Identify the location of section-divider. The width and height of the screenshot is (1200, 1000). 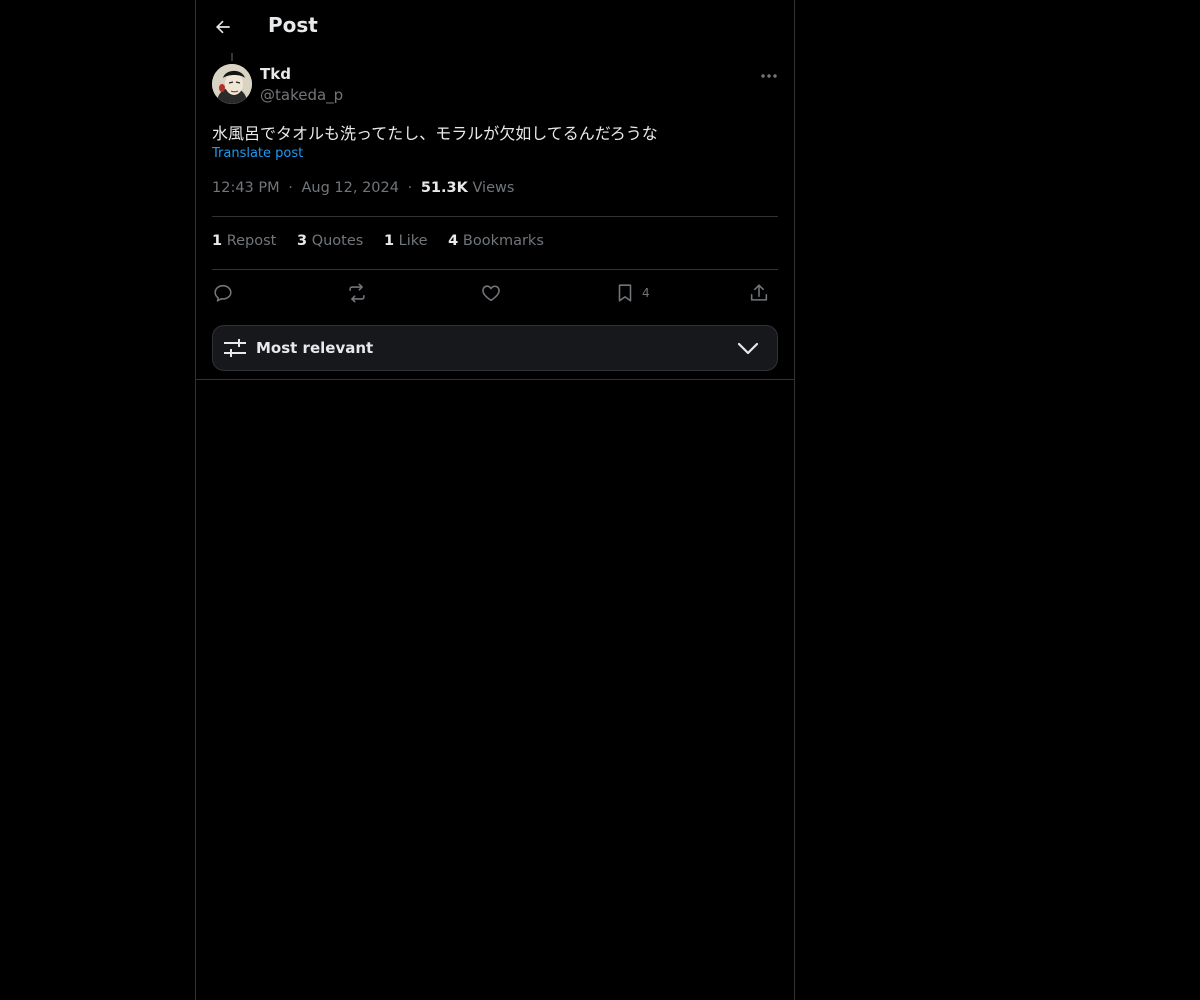
(495, 379).